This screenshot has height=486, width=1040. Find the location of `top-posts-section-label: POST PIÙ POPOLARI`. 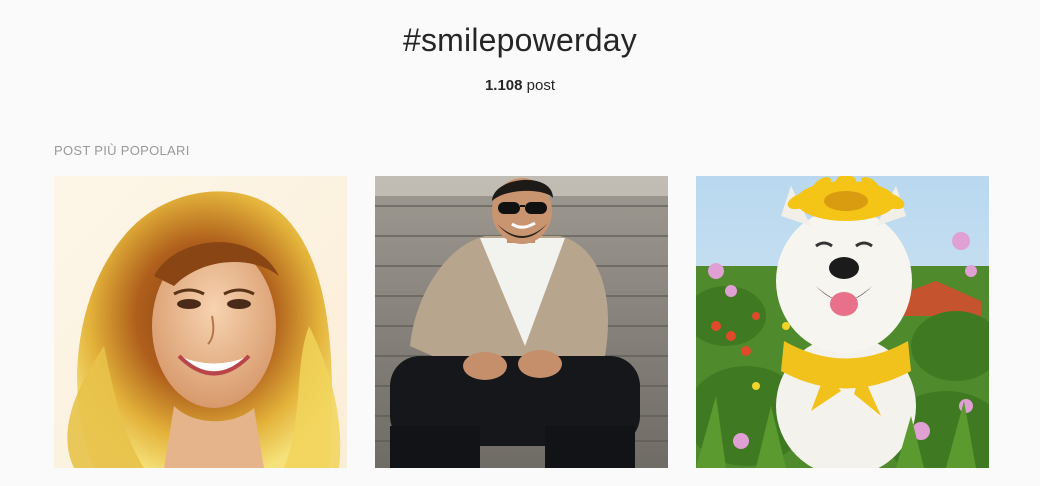

top-posts-section-label: POST PIÙ POPOLARI is located at coordinates (122, 150).